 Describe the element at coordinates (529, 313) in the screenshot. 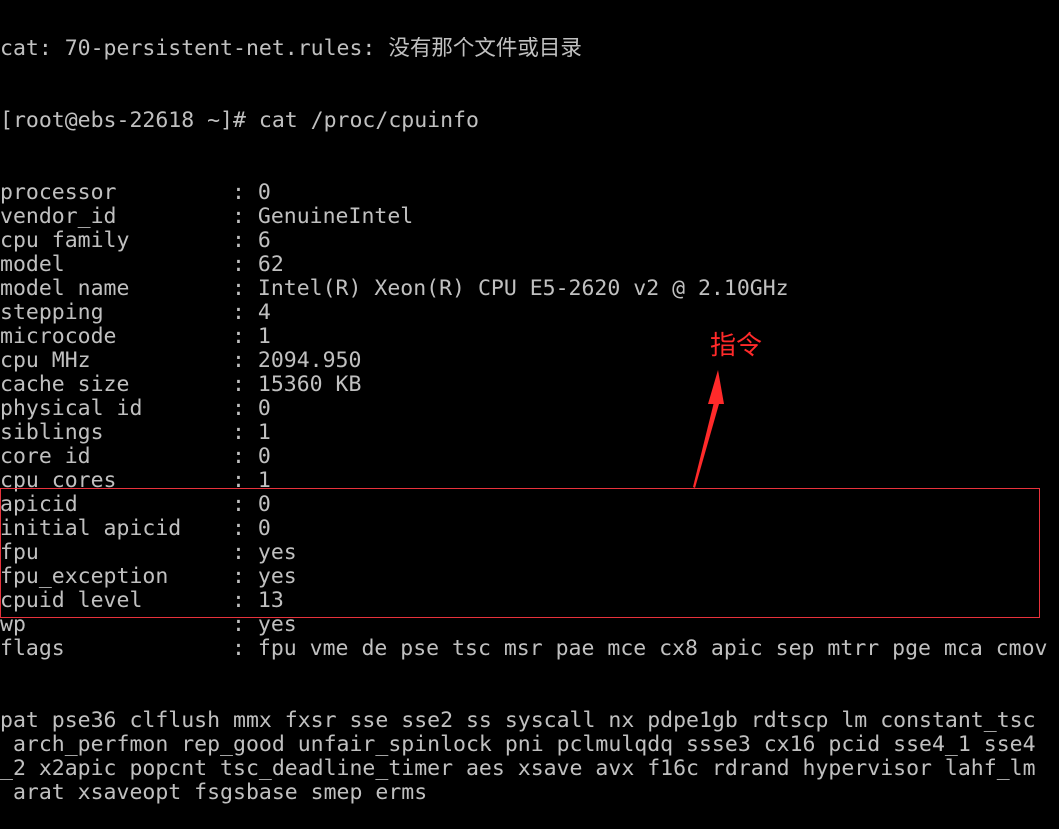

I see `cpuinfo-line: stepping: 4` at that location.